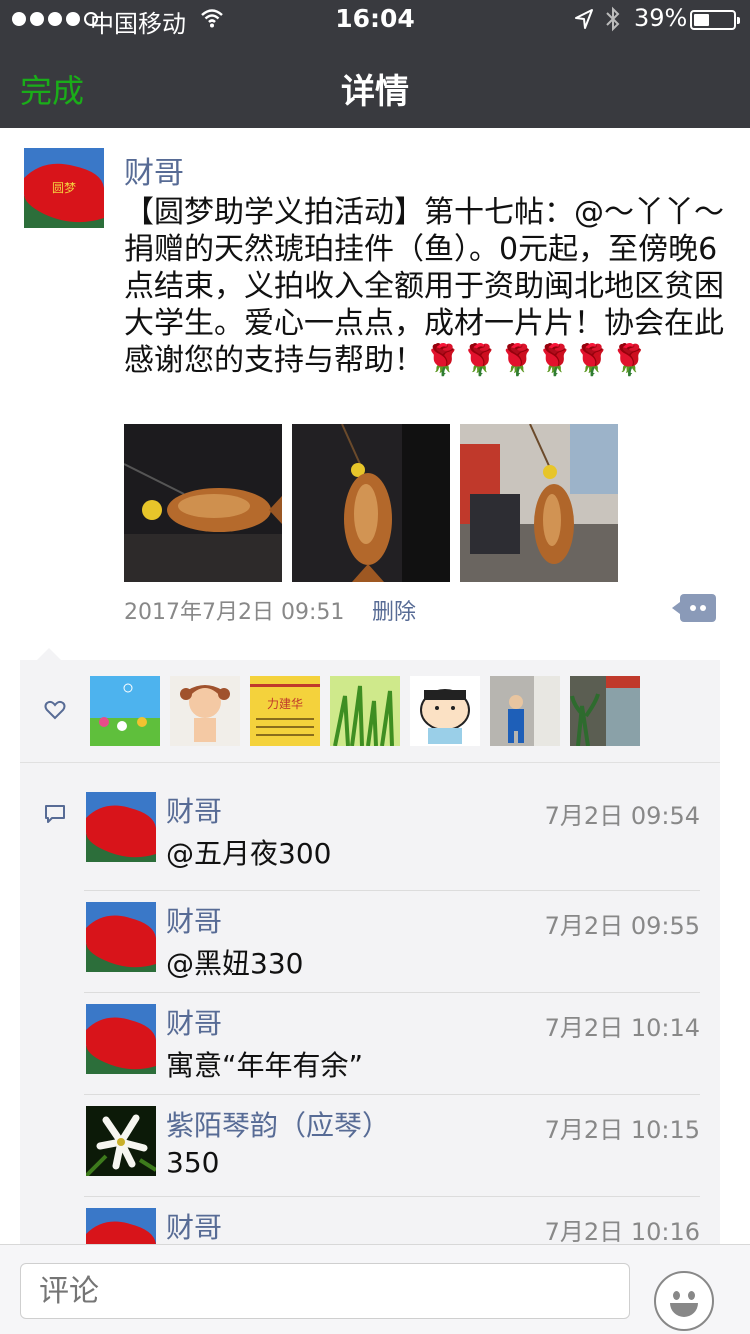  I want to click on comment-text: 350, so click(192, 1162).